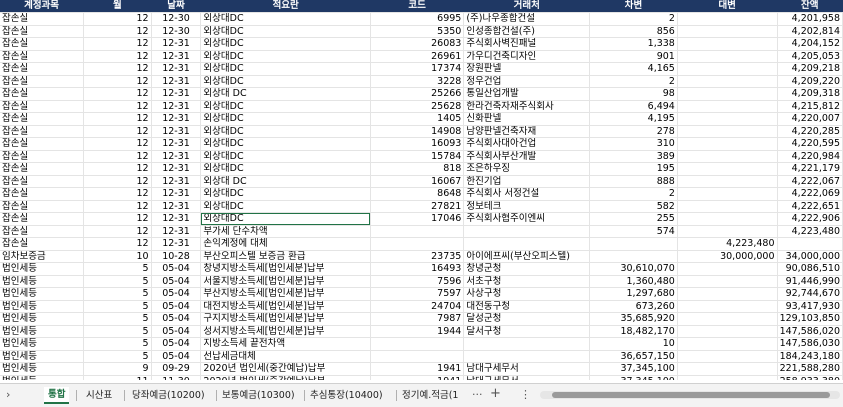 This screenshot has height=407, width=843. What do you see at coordinates (285, 256) in the screenshot?
I see `memo-cell: 부산오피스텔 보증금 환급` at bounding box center [285, 256].